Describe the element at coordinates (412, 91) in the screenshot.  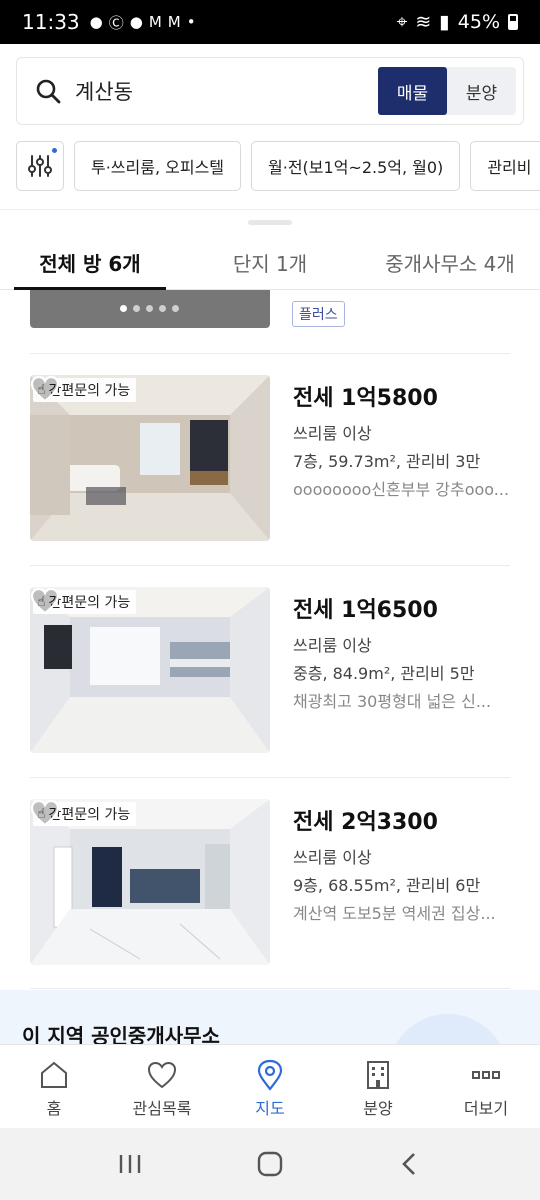
I see `toggle-listings: 매물` at that location.